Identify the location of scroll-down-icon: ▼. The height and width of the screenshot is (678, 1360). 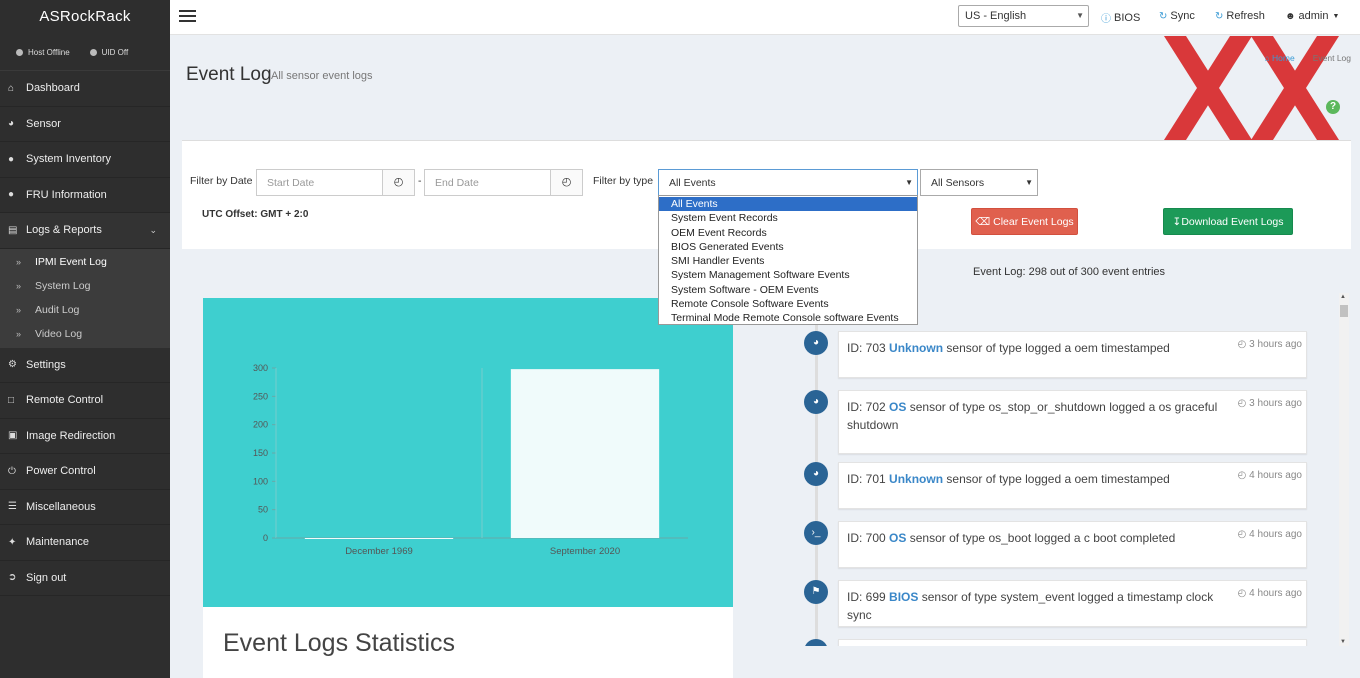
(1343, 642).